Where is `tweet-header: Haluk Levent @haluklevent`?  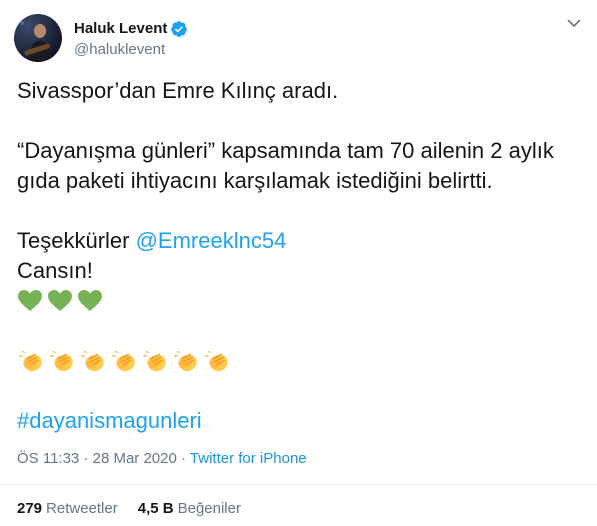 tweet-header: Haluk Levent @haluklevent is located at coordinates (101, 38).